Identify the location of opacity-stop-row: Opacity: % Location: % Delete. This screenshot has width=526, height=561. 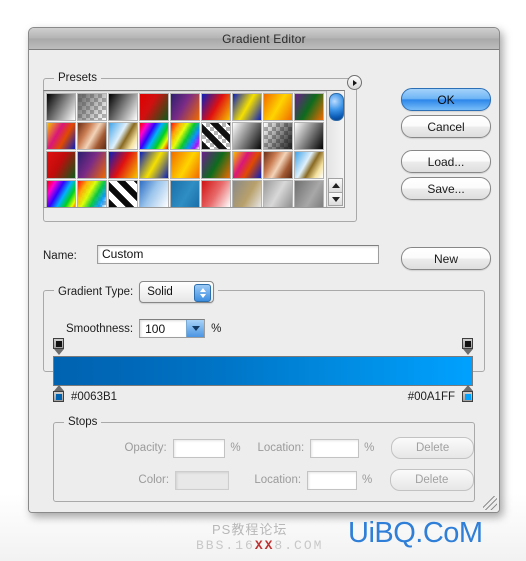
(264, 448).